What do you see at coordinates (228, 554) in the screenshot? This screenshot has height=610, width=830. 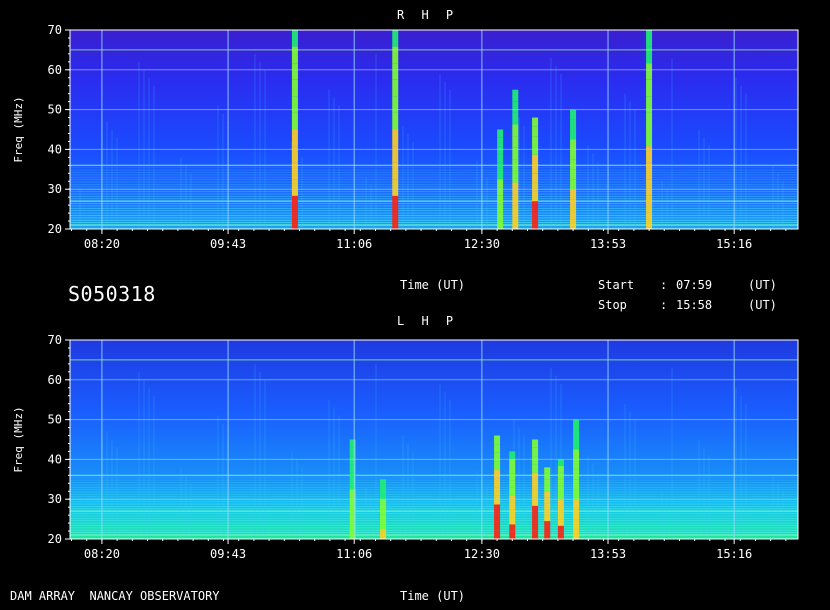 I see `lhp-x-tick-label: 09:43` at bounding box center [228, 554].